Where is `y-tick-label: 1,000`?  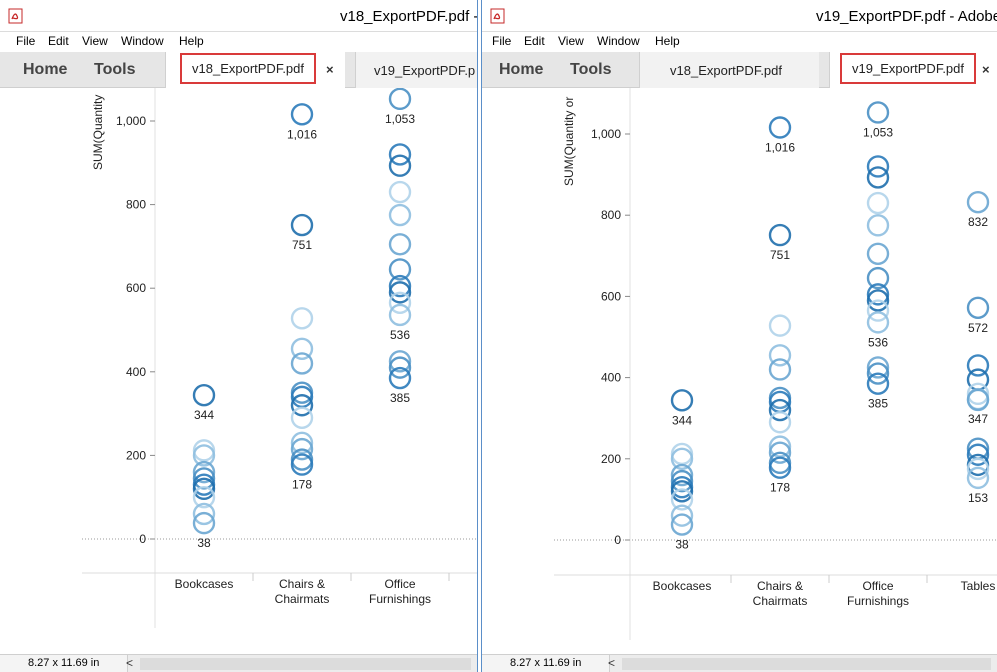 y-tick-label: 1,000 is located at coordinates (606, 134).